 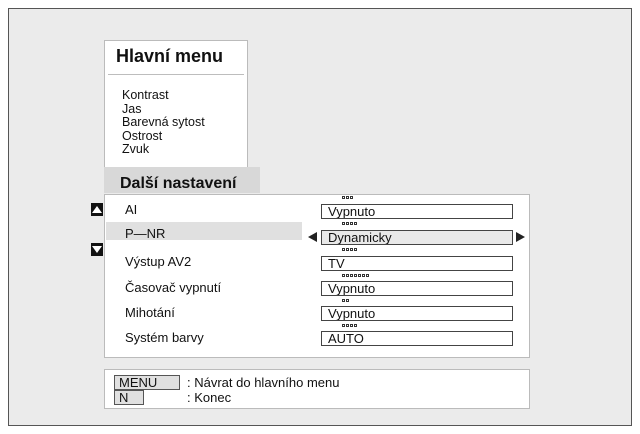 What do you see at coordinates (417, 313) in the screenshot?
I see `setting-value-mihotani: Vypnuto` at bounding box center [417, 313].